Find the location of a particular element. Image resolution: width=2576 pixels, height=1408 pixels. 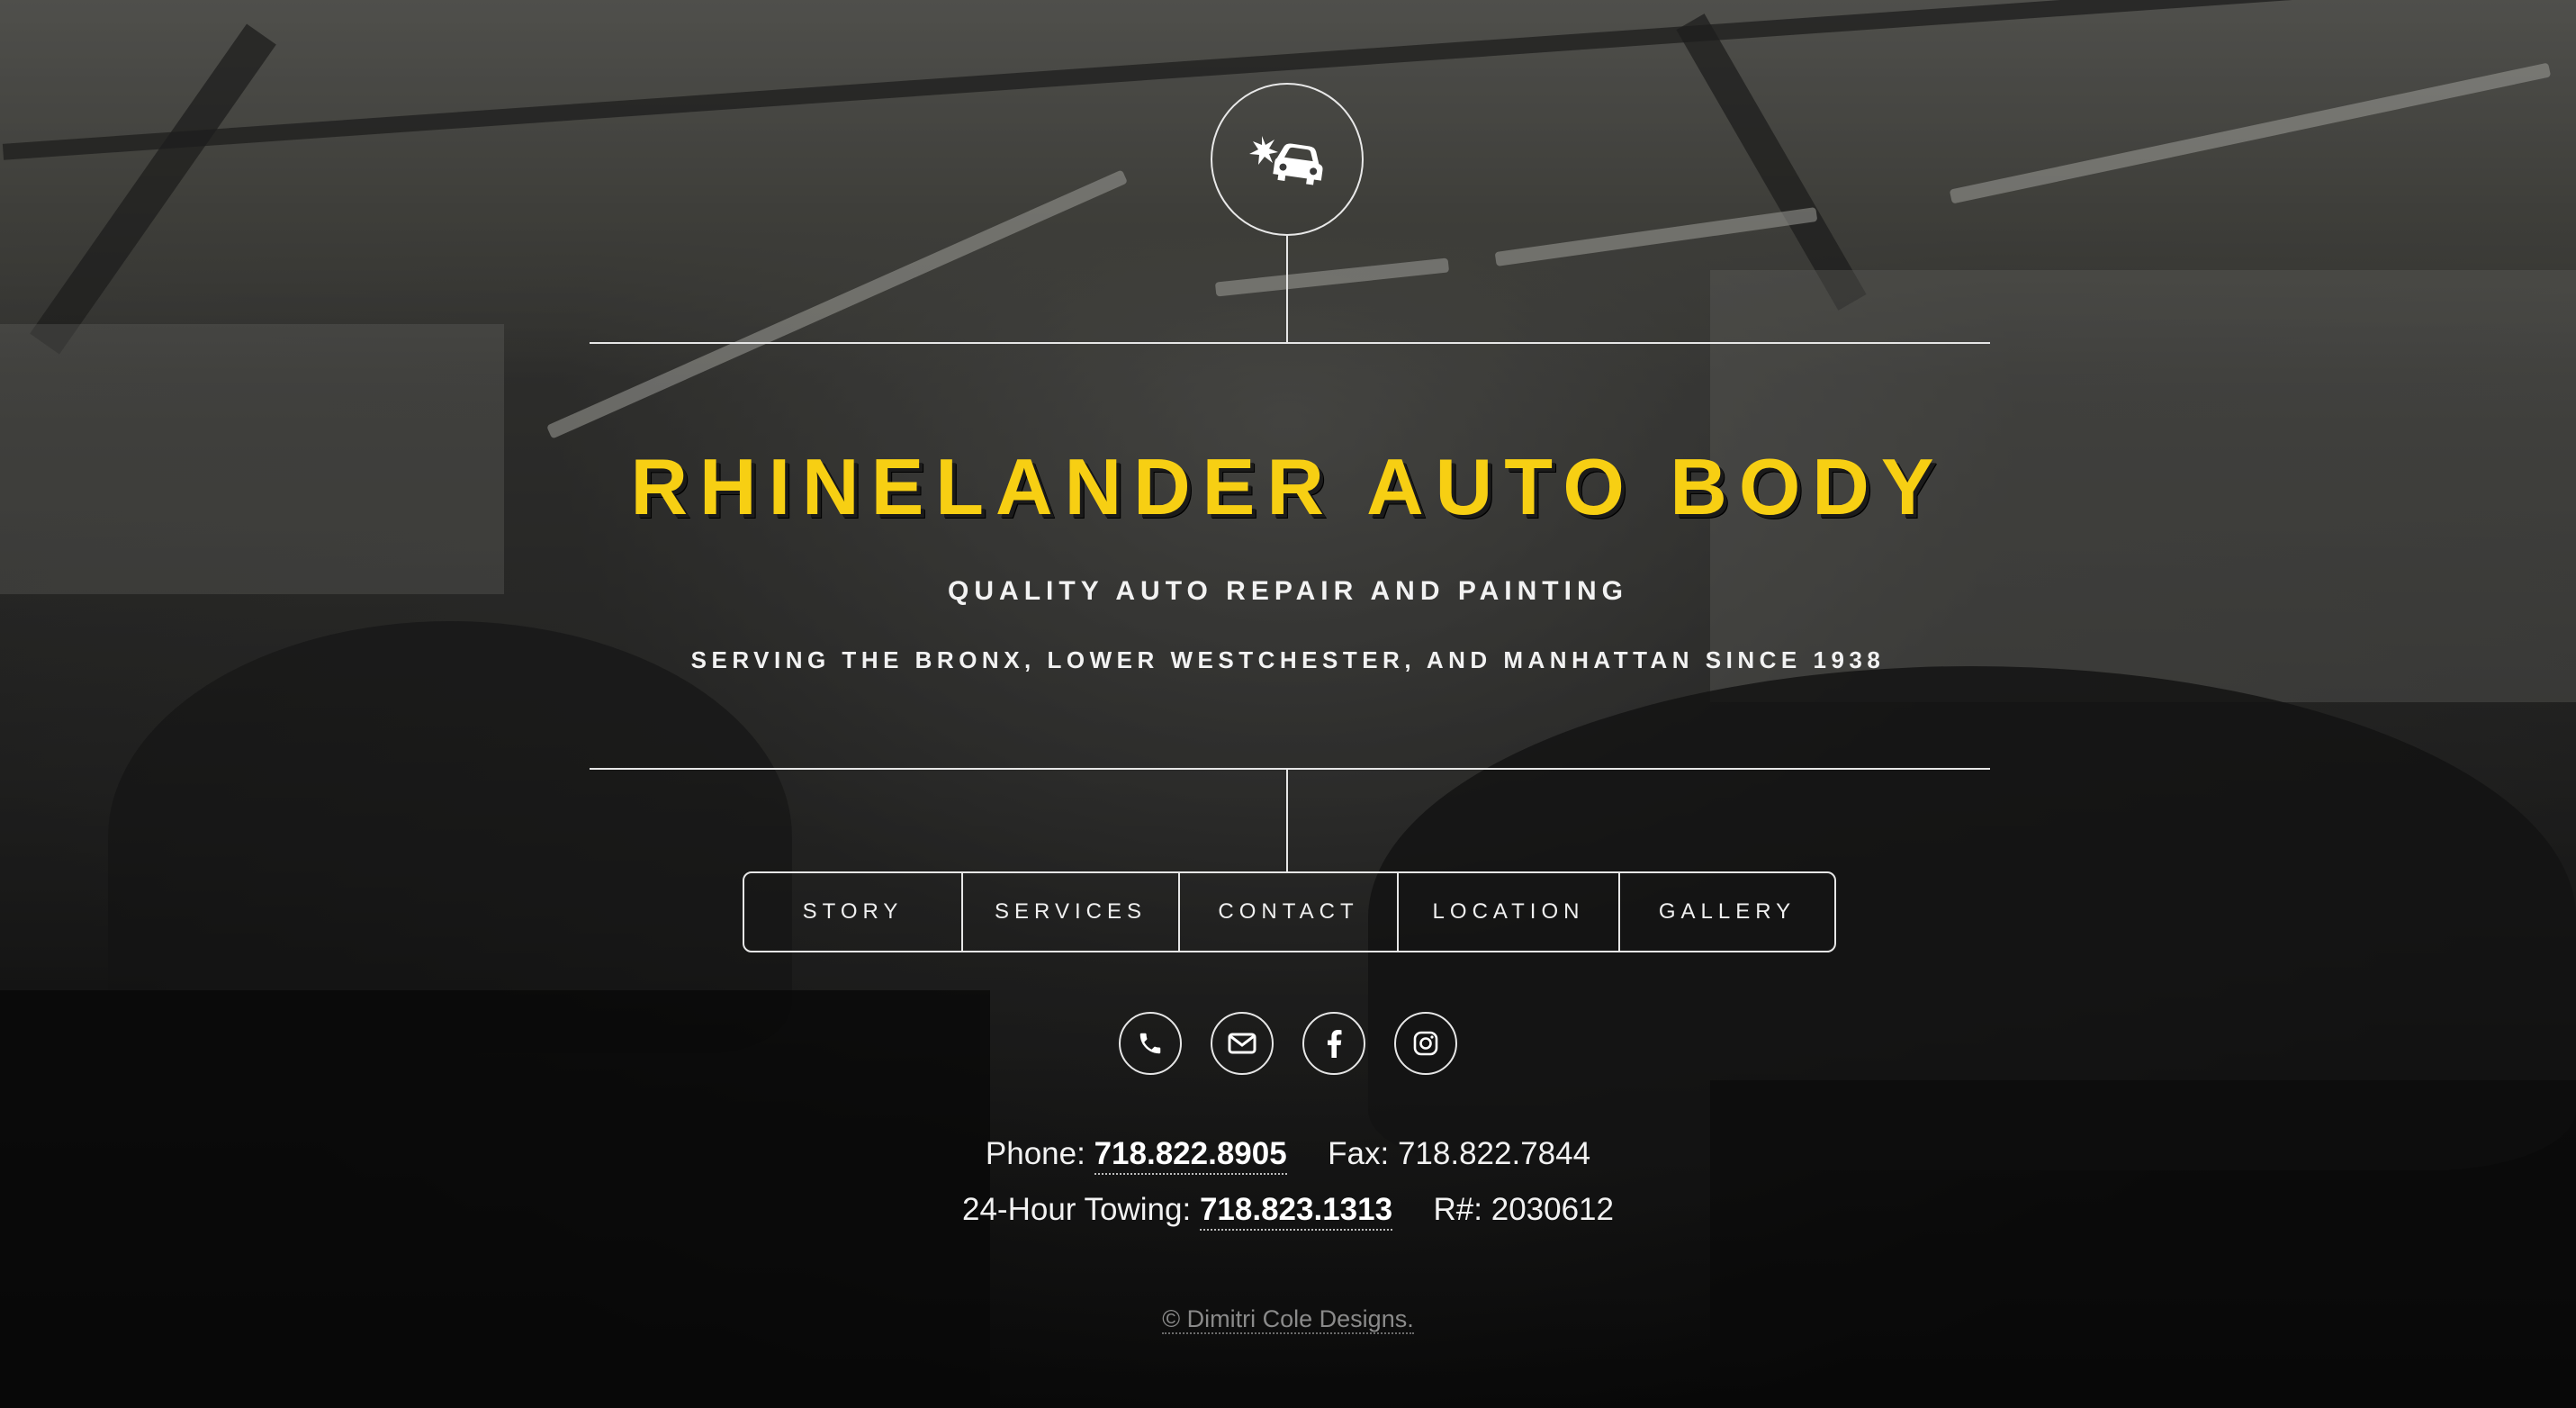

phone-button is located at coordinates (1150, 1043).